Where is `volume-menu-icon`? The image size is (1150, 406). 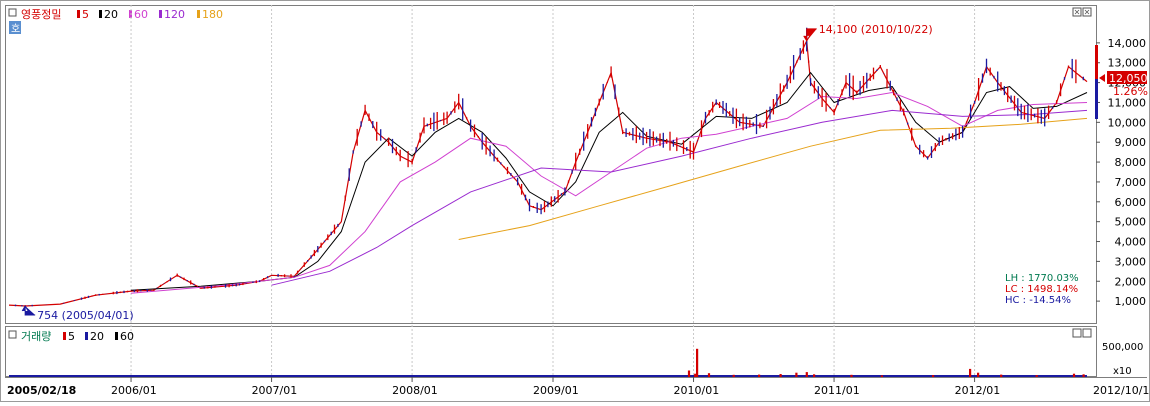 volume-menu-icon is located at coordinates (12, 334).